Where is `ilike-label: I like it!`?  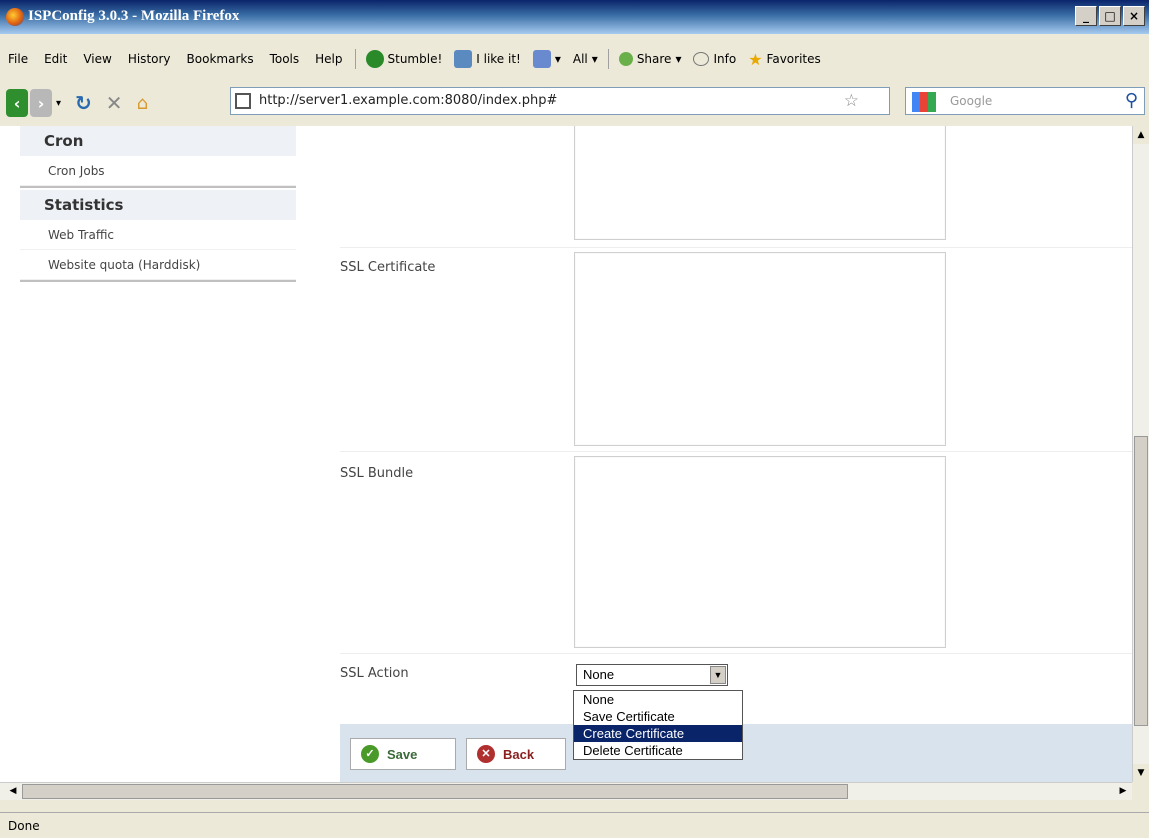
ilike-label: I like it! is located at coordinates (498, 59).